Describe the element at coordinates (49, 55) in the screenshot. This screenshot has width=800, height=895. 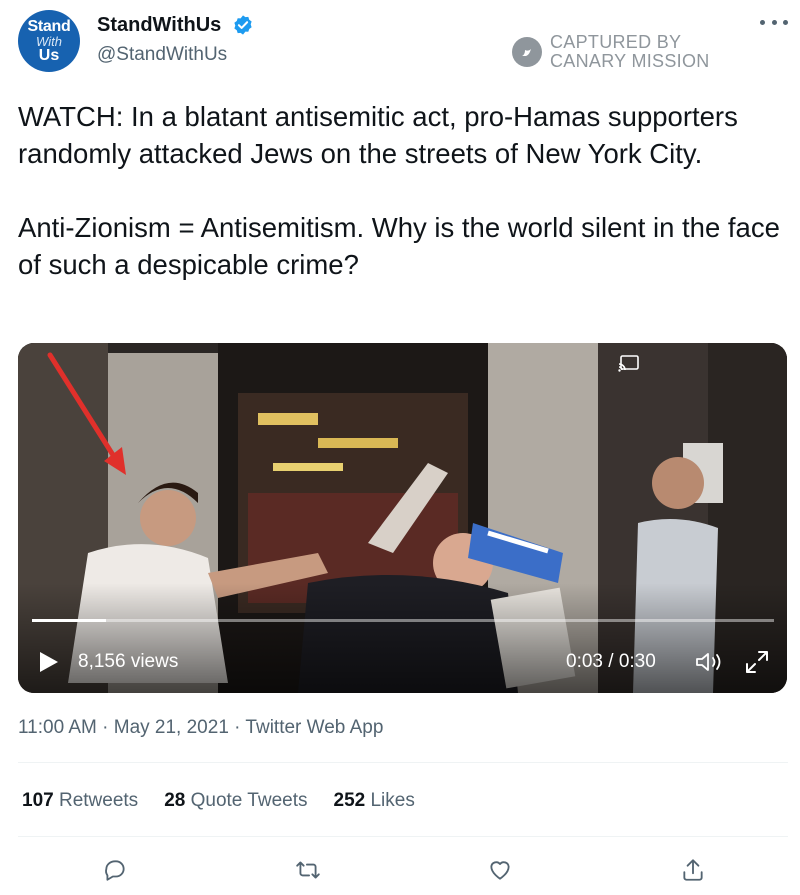
I see `avatar-text-us: Us` at that location.